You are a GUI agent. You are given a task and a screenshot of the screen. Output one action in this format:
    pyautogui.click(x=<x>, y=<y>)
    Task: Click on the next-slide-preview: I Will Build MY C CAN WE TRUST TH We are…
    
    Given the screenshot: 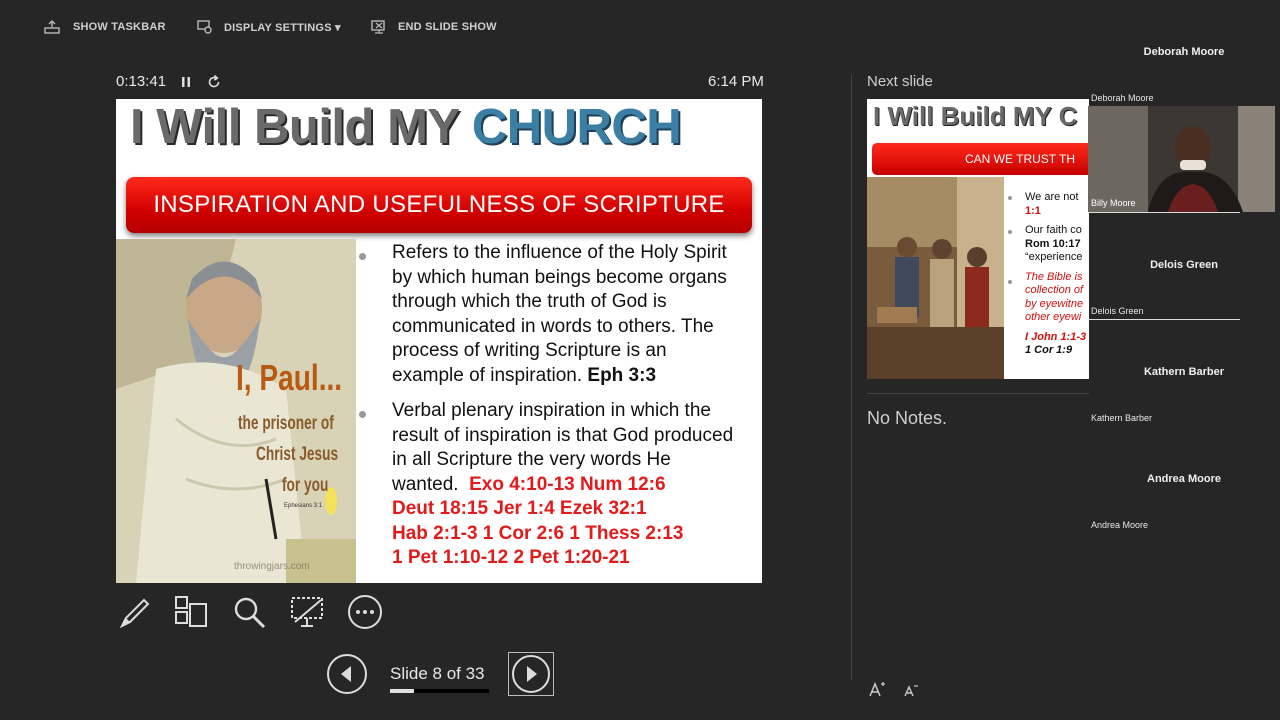 What is the action you would take?
    pyautogui.click(x=978, y=239)
    